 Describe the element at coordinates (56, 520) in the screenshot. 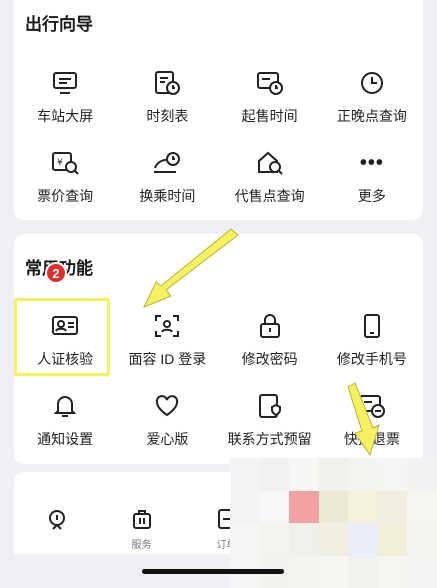

I see `home-train-icon` at that location.